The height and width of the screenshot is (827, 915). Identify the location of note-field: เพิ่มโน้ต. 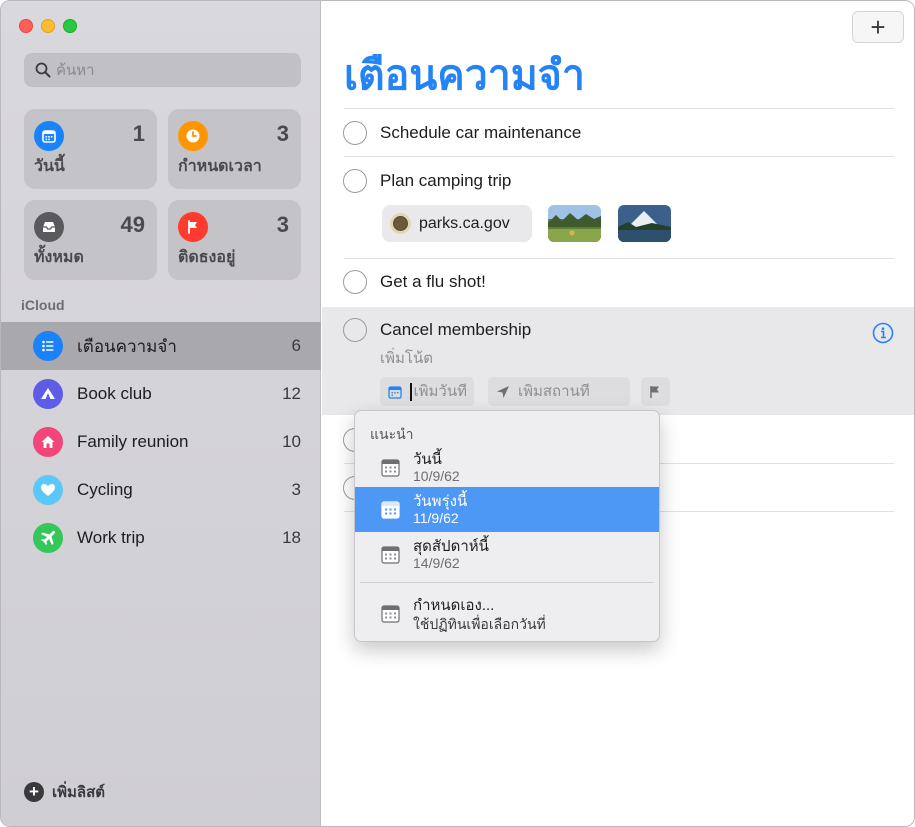
(406, 358).